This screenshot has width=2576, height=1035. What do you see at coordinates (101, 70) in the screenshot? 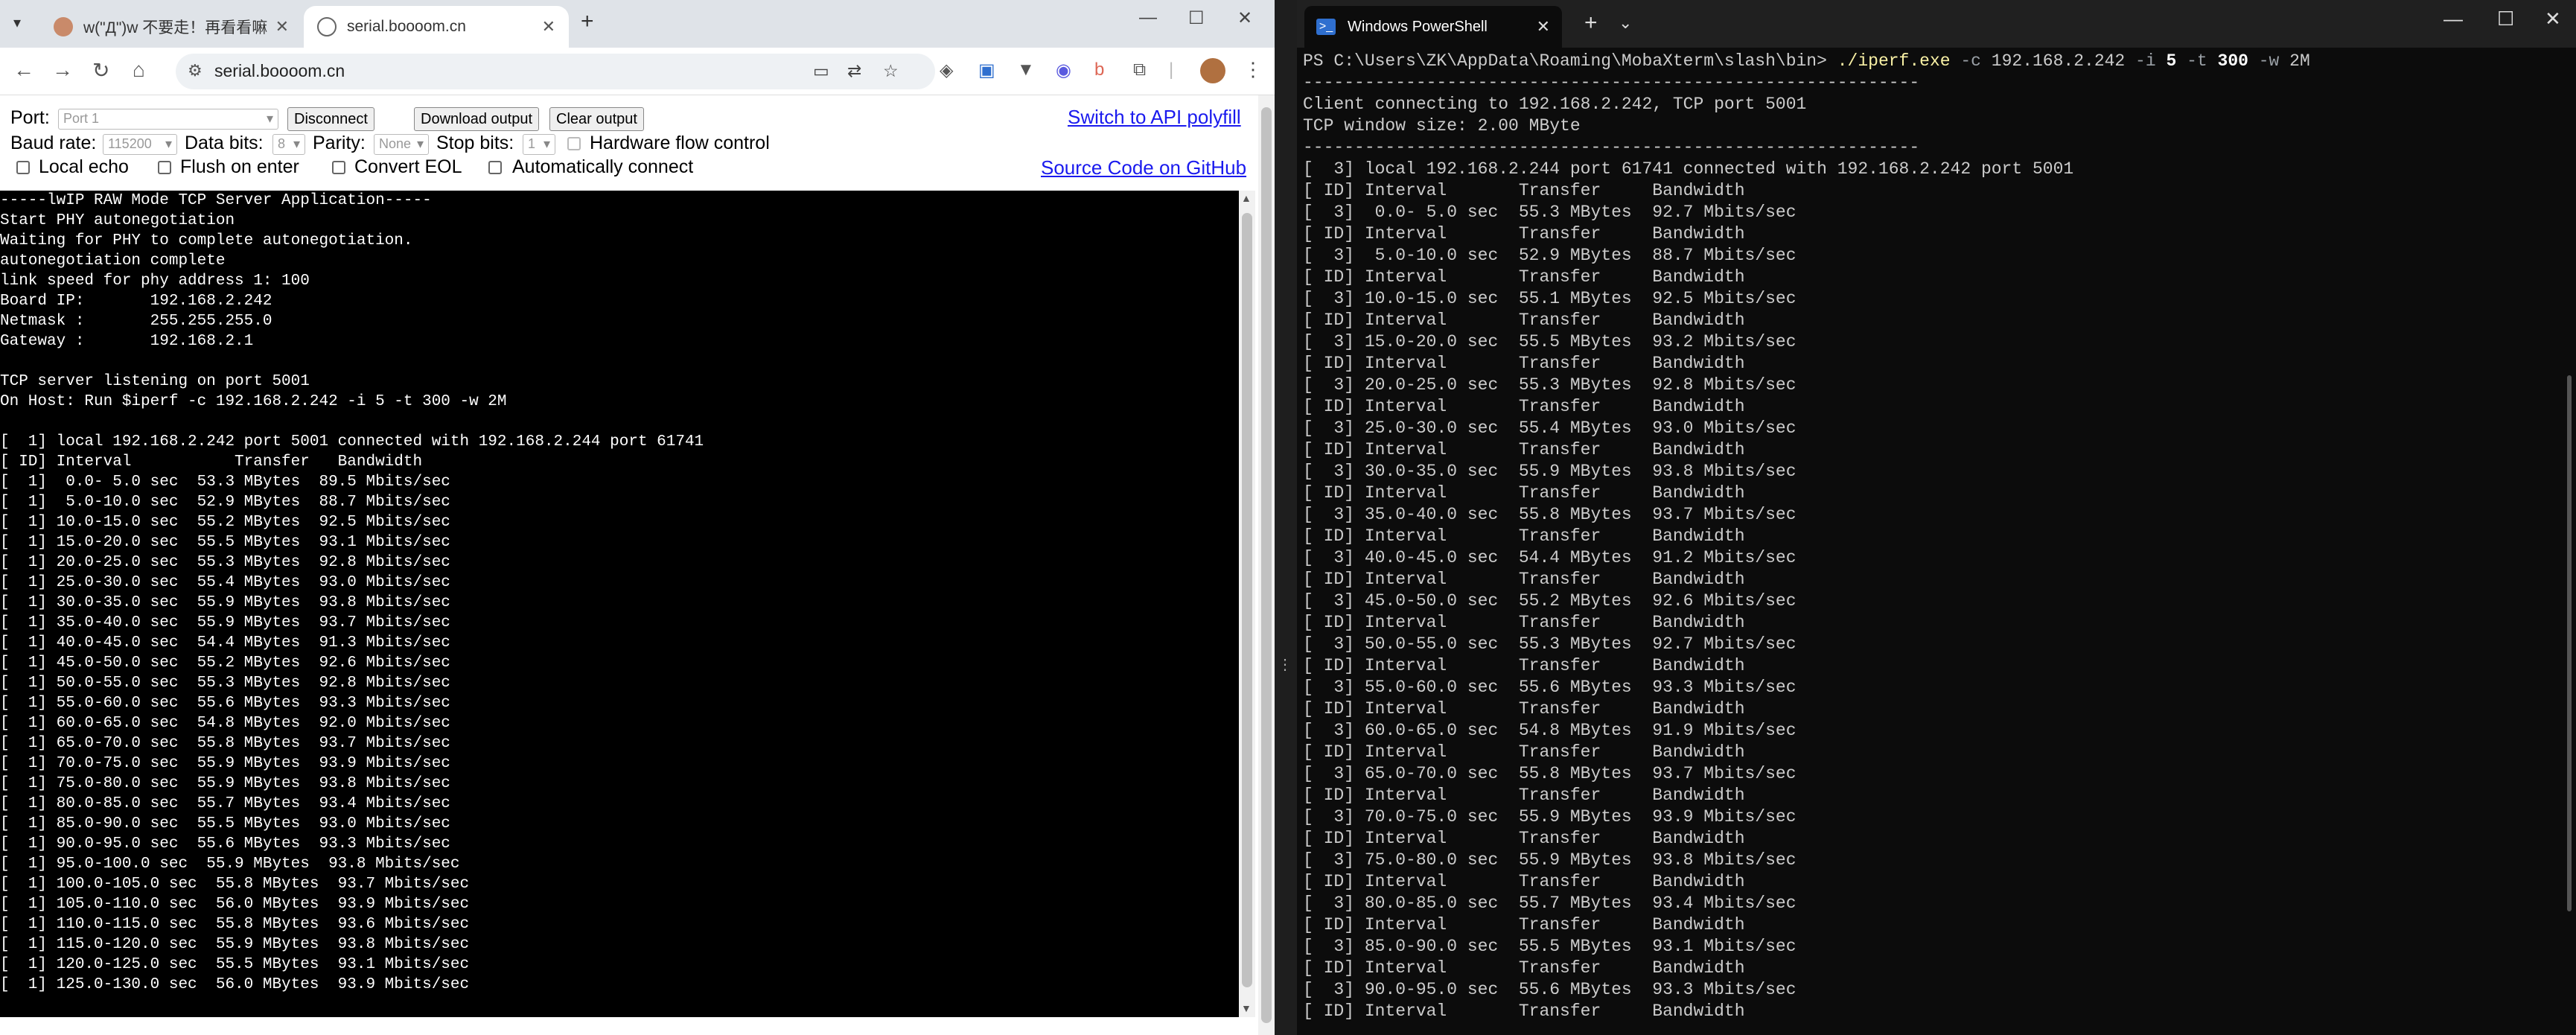
I see `reload-icon: ↻` at bounding box center [101, 70].